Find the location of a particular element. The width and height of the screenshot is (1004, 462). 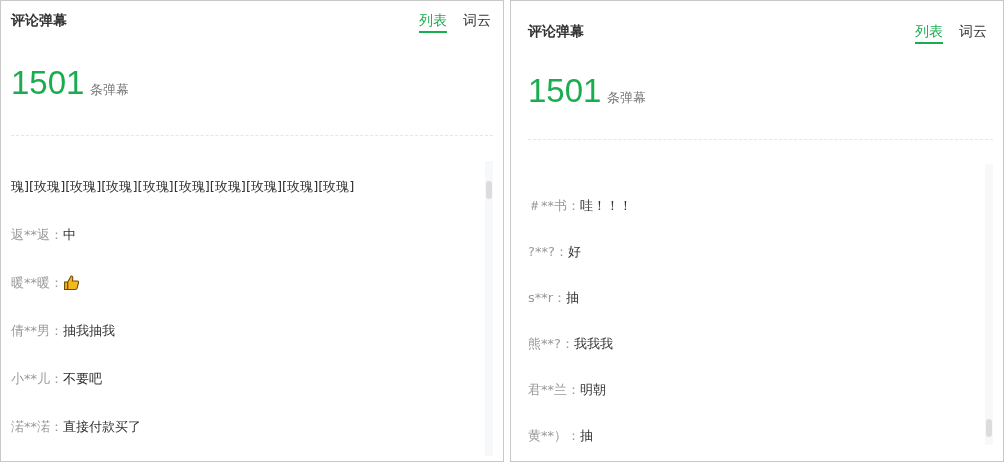

comment-text: 直接付款买了 is located at coordinates (102, 427).